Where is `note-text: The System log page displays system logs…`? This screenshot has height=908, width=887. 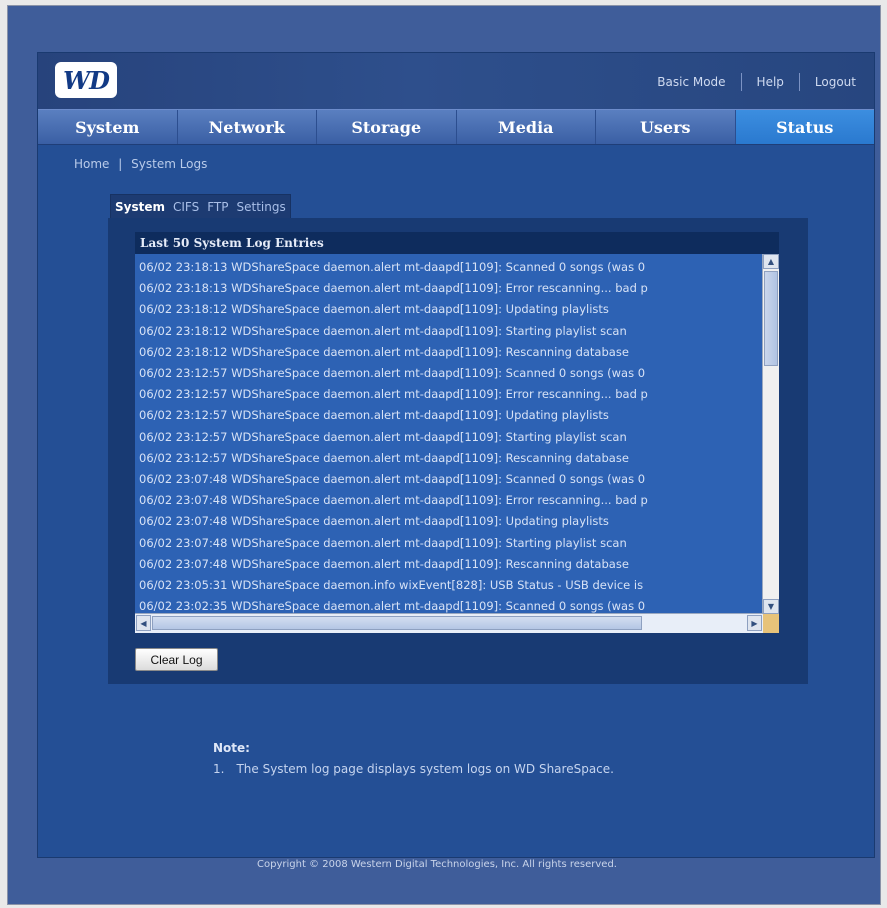
note-text: The System log page displays system logs… is located at coordinates (425, 769).